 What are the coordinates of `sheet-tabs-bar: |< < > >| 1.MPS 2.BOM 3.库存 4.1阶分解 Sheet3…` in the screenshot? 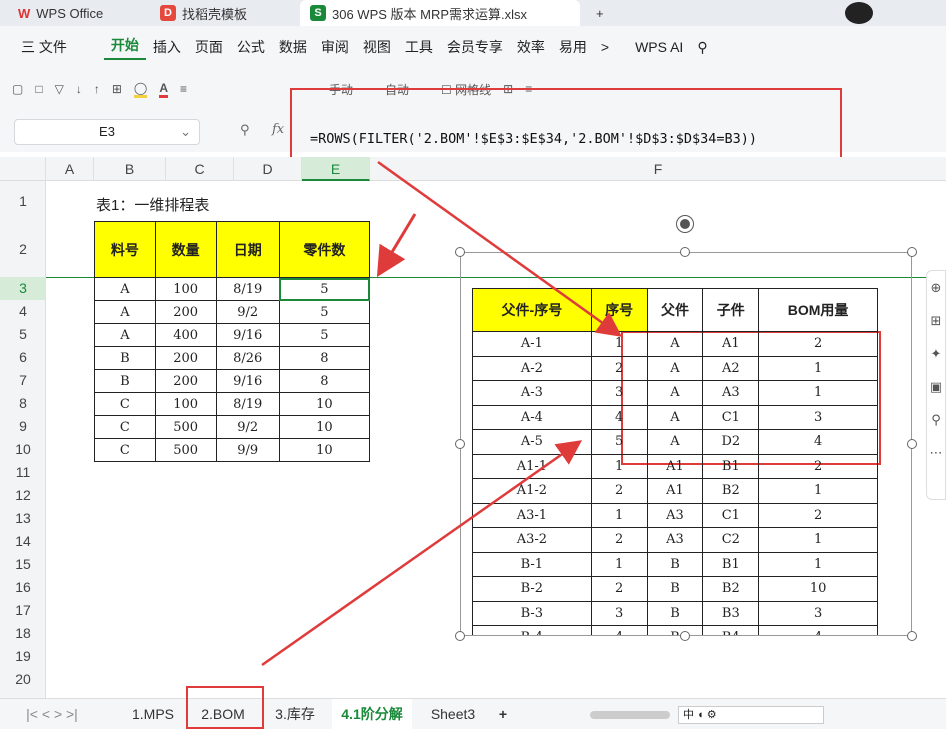 It's located at (473, 714).